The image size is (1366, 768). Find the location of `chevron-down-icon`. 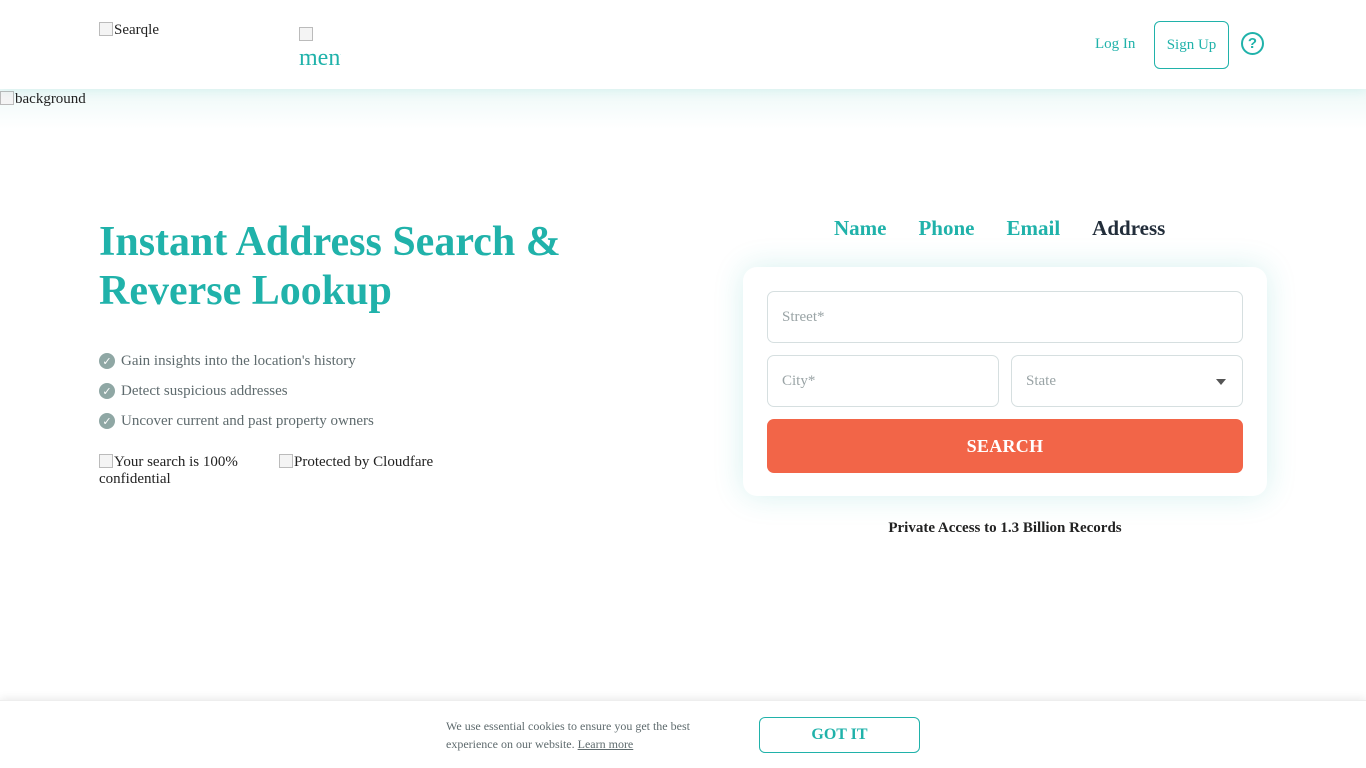

chevron-down-icon is located at coordinates (1221, 382).